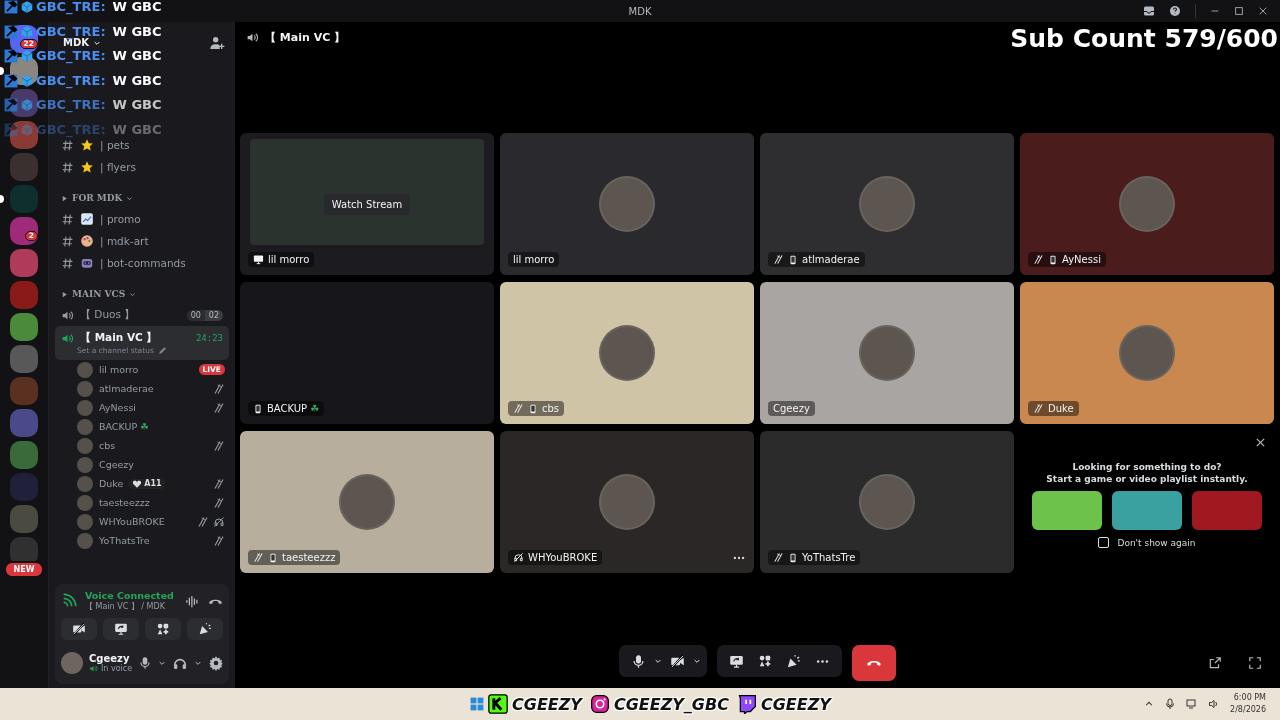 The height and width of the screenshot is (720, 1280). What do you see at coordinates (142, 167) in the screenshot?
I see `text-channel: | flyers` at bounding box center [142, 167].